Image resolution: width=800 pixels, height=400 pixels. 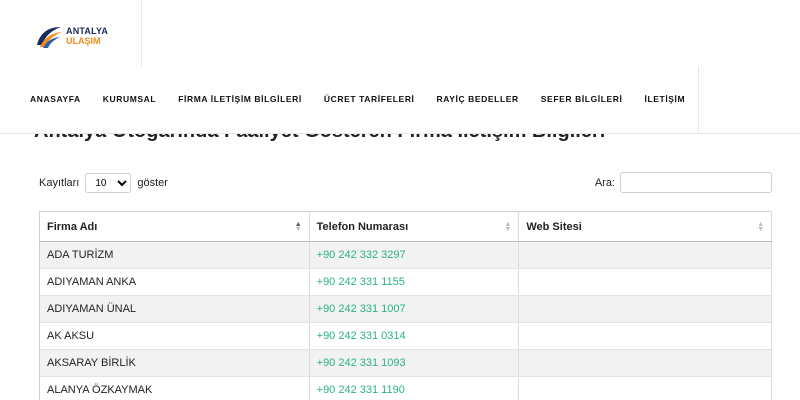 What do you see at coordinates (414, 336) in the screenshot?
I see `phone-link: +90 242 331 0314` at bounding box center [414, 336].